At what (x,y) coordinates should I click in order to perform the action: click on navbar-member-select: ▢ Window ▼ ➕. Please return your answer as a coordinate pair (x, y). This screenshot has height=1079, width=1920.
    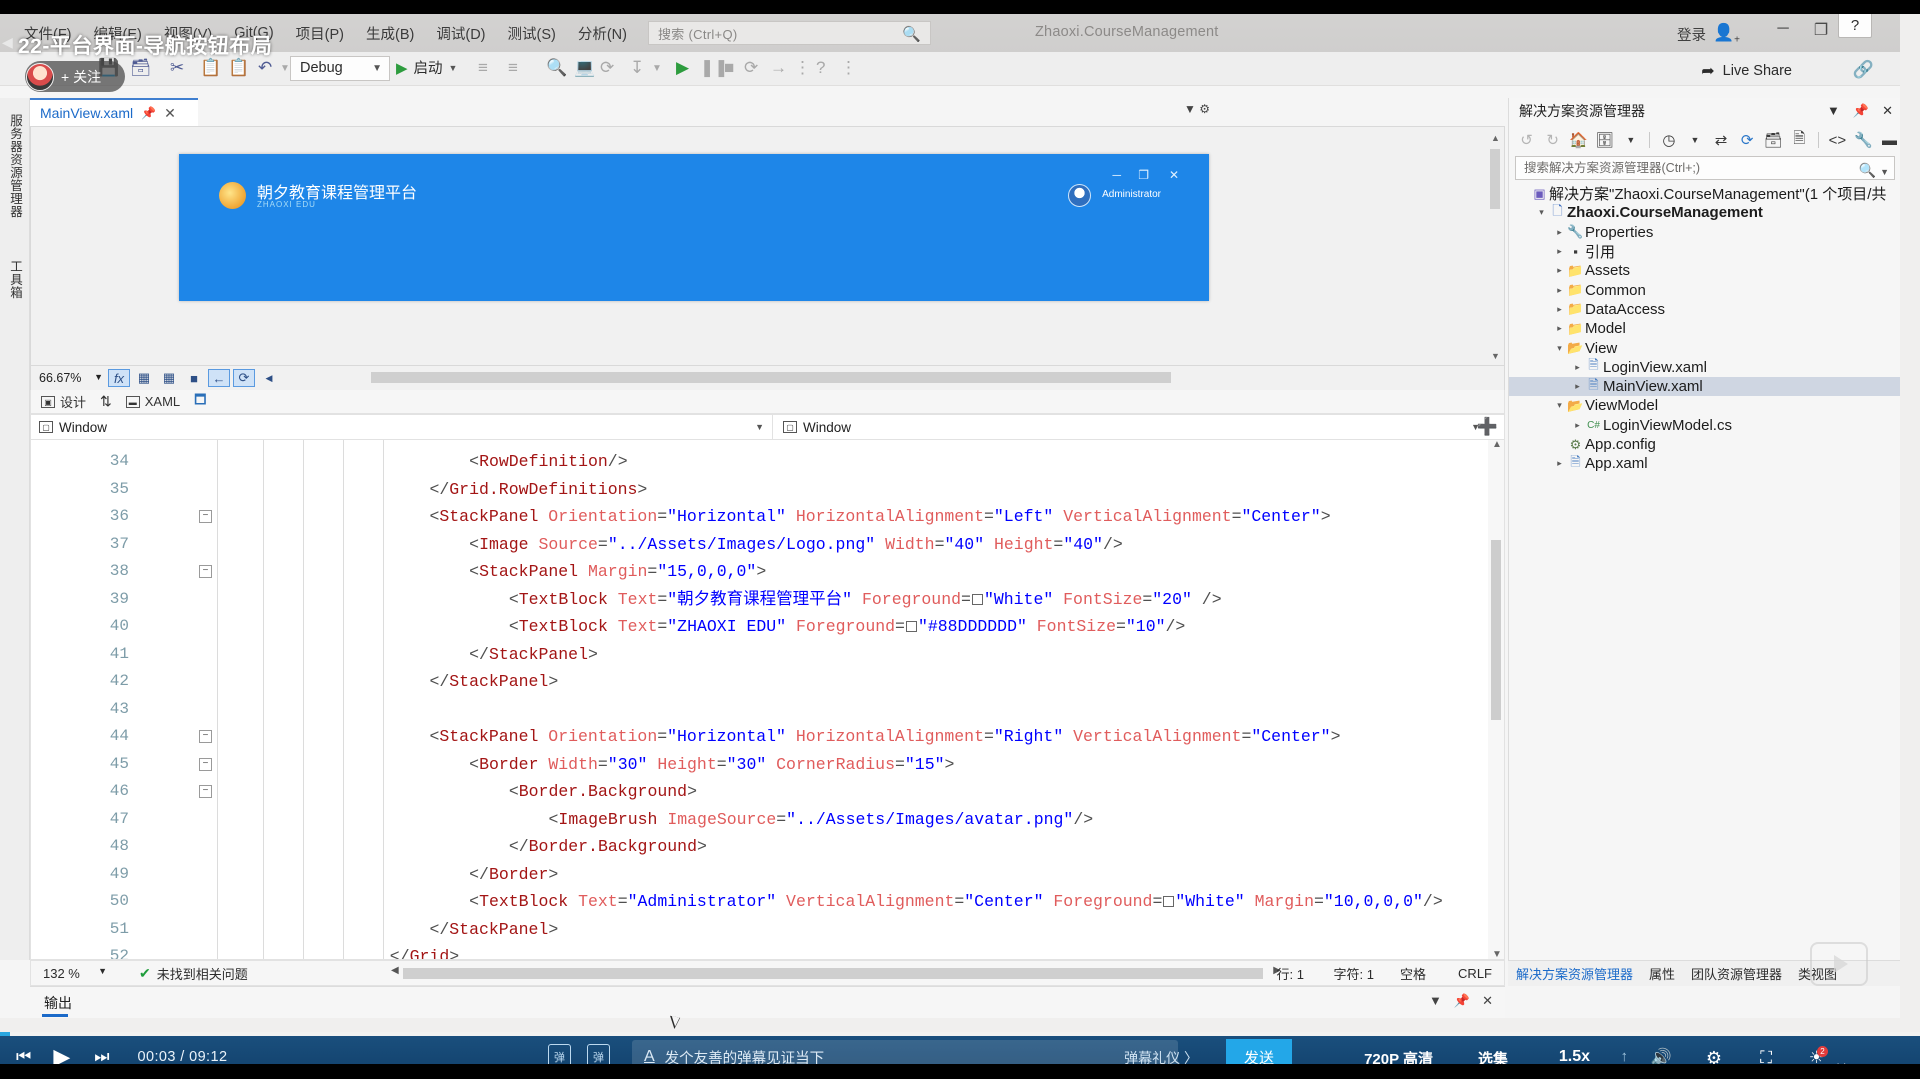
    Looking at the image, I should click on (1138, 427).